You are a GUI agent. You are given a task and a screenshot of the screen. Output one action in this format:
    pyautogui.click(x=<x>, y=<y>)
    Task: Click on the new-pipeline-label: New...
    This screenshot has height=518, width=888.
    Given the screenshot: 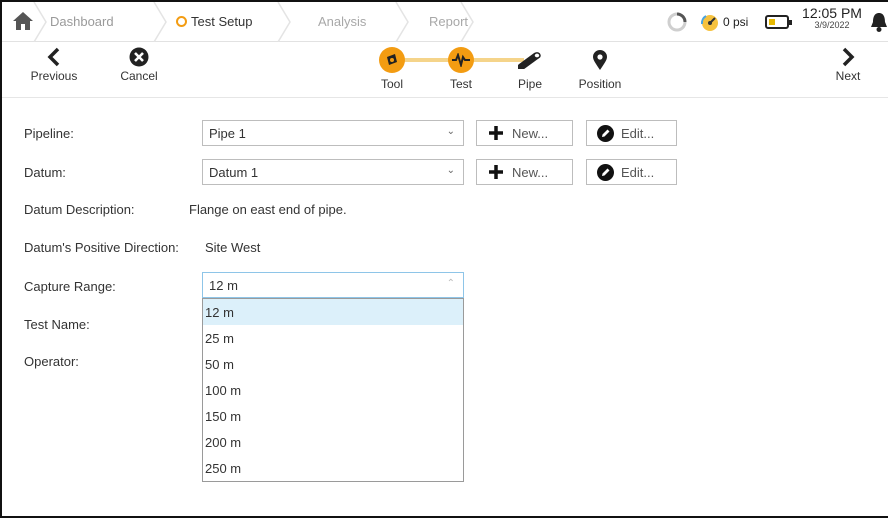 What is the action you would take?
    pyautogui.click(x=530, y=133)
    